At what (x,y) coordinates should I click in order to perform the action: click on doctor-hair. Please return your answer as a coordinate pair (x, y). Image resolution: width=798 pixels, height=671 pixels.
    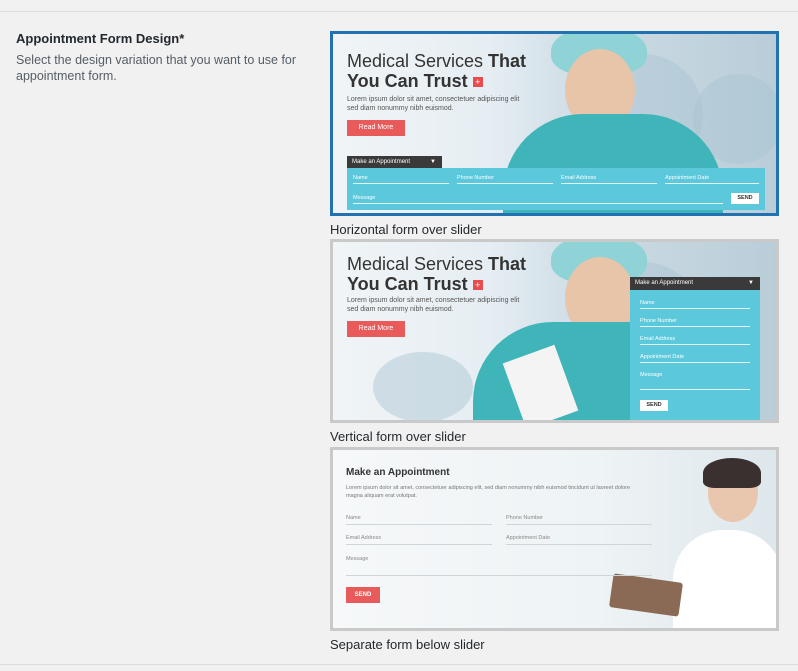
    Looking at the image, I should click on (732, 473).